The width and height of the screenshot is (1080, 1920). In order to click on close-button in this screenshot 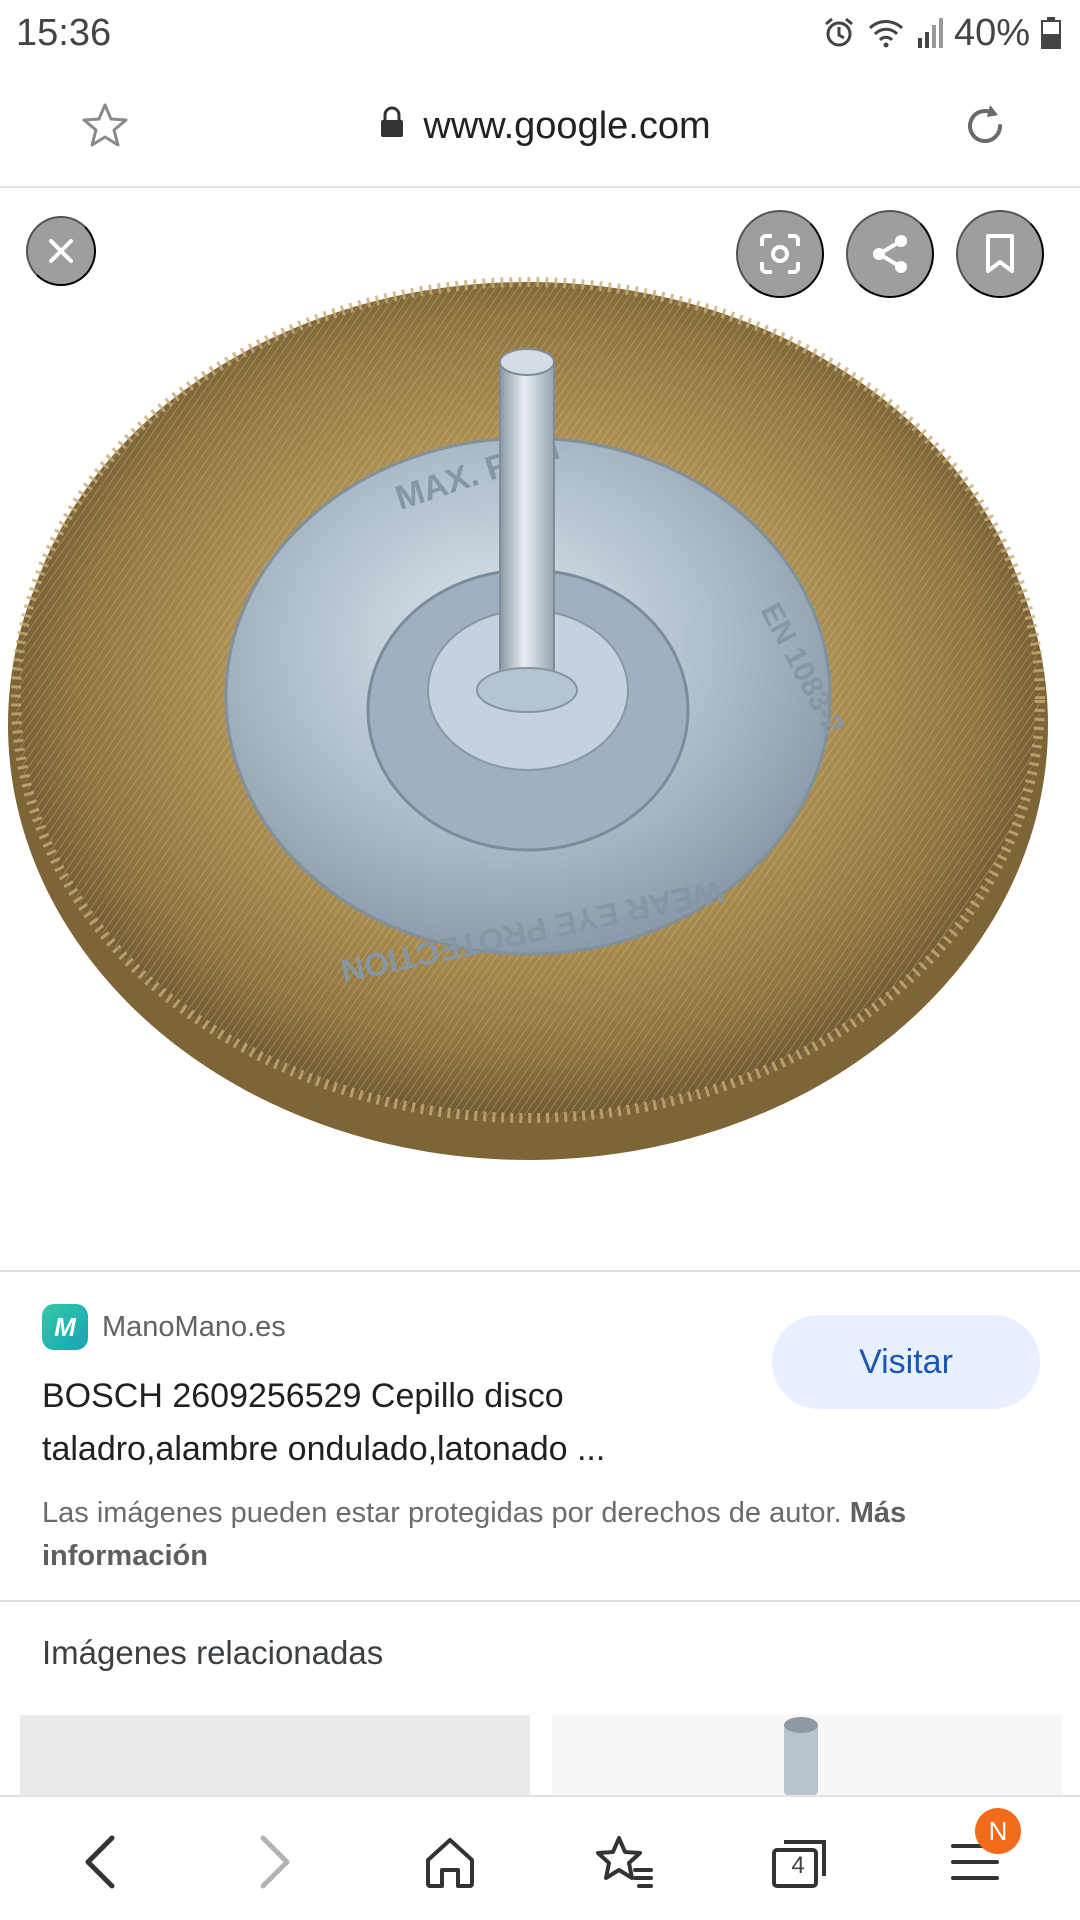, I will do `click(61, 251)`.